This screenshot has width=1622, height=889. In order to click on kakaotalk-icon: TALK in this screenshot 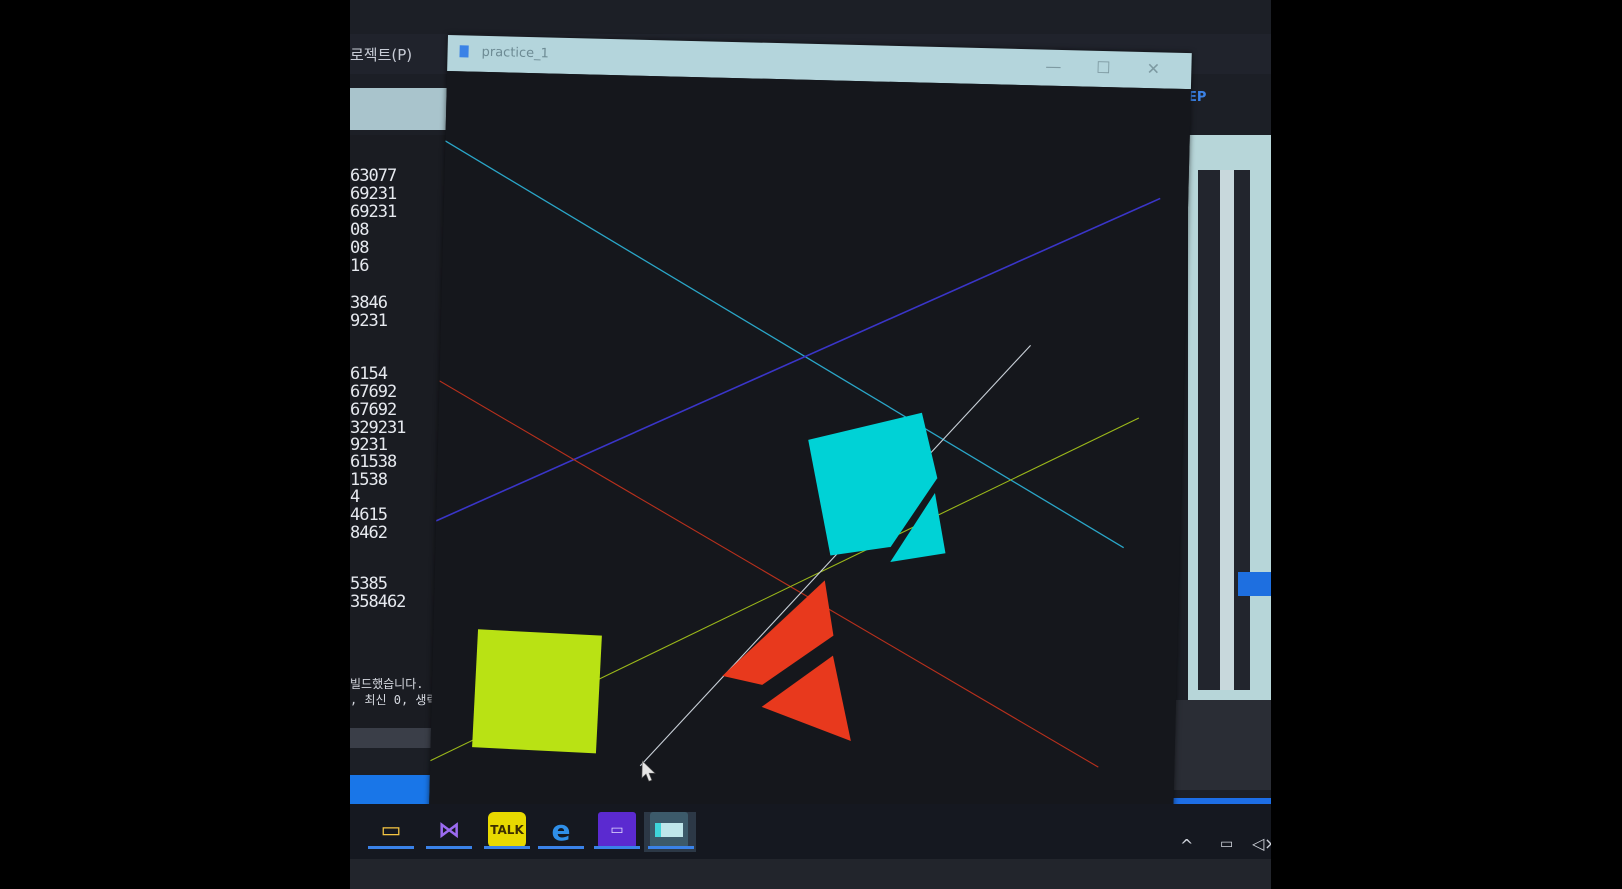, I will do `click(507, 830)`.